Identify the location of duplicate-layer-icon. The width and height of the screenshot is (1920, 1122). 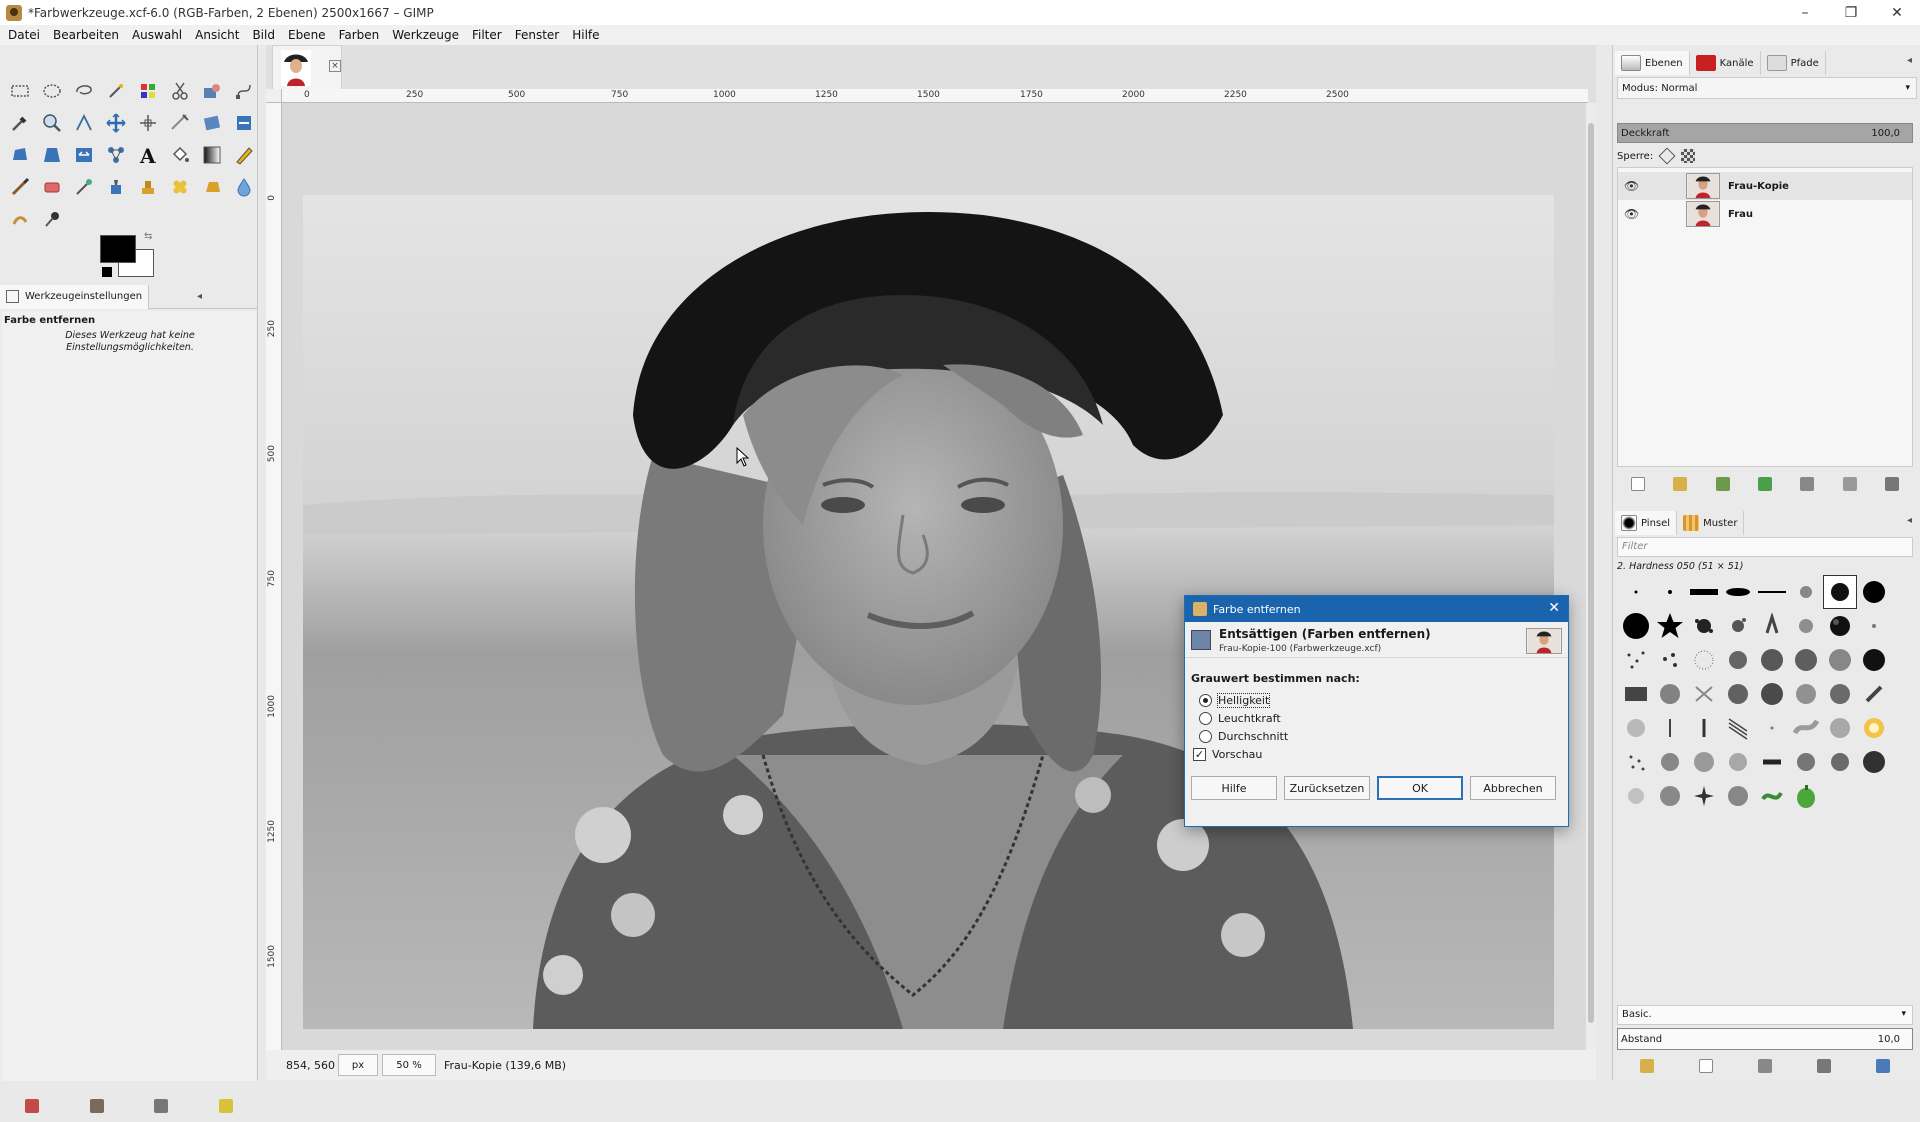
(1807, 484).